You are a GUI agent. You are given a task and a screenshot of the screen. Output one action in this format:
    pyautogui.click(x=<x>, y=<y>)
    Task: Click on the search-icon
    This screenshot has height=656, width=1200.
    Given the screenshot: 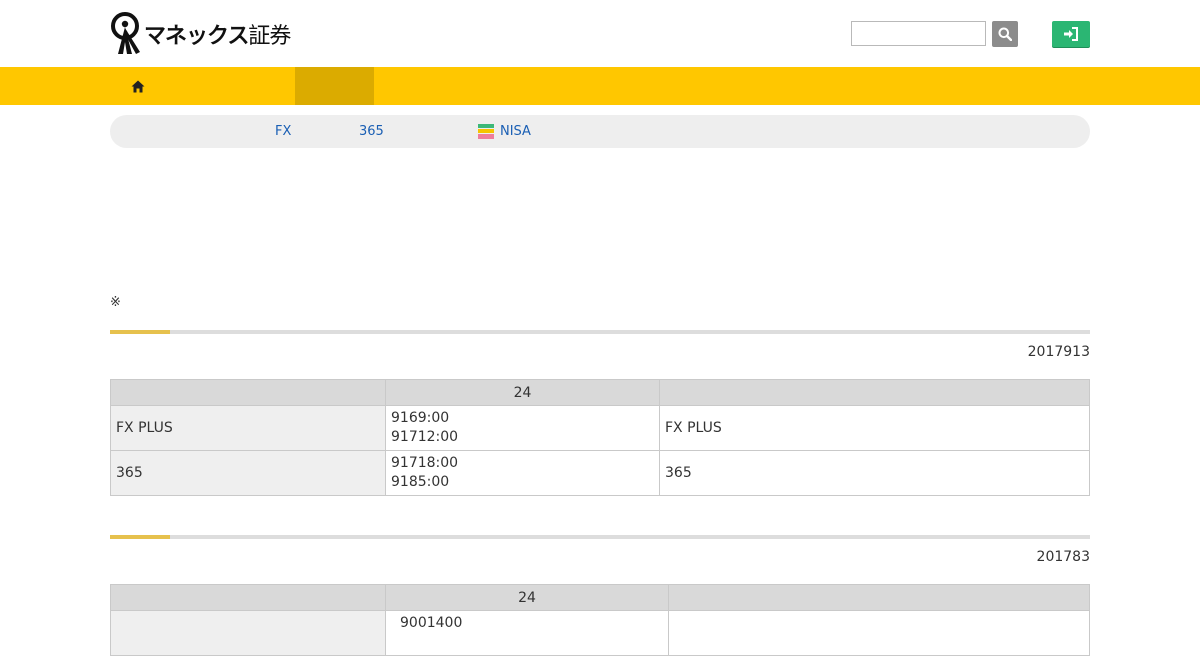 What is the action you would take?
    pyautogui.click(x=1005, y=34)
    